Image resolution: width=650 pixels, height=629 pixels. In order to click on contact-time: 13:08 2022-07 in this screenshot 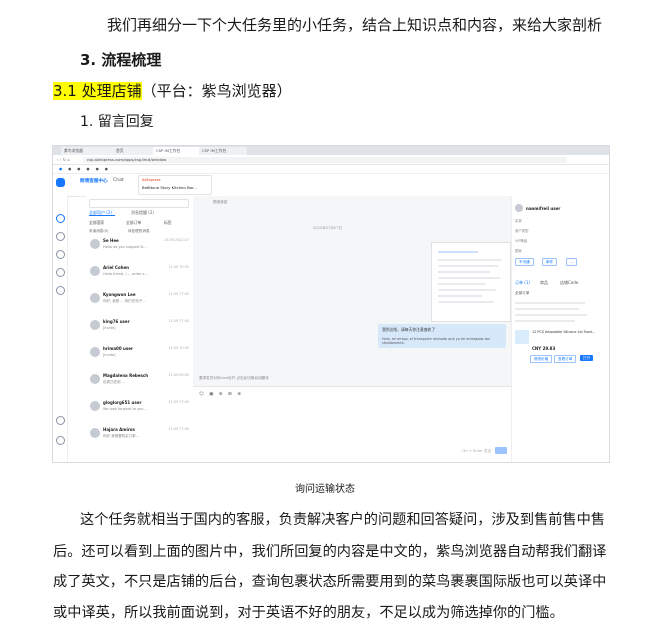, I will do `click(176, 240)`.